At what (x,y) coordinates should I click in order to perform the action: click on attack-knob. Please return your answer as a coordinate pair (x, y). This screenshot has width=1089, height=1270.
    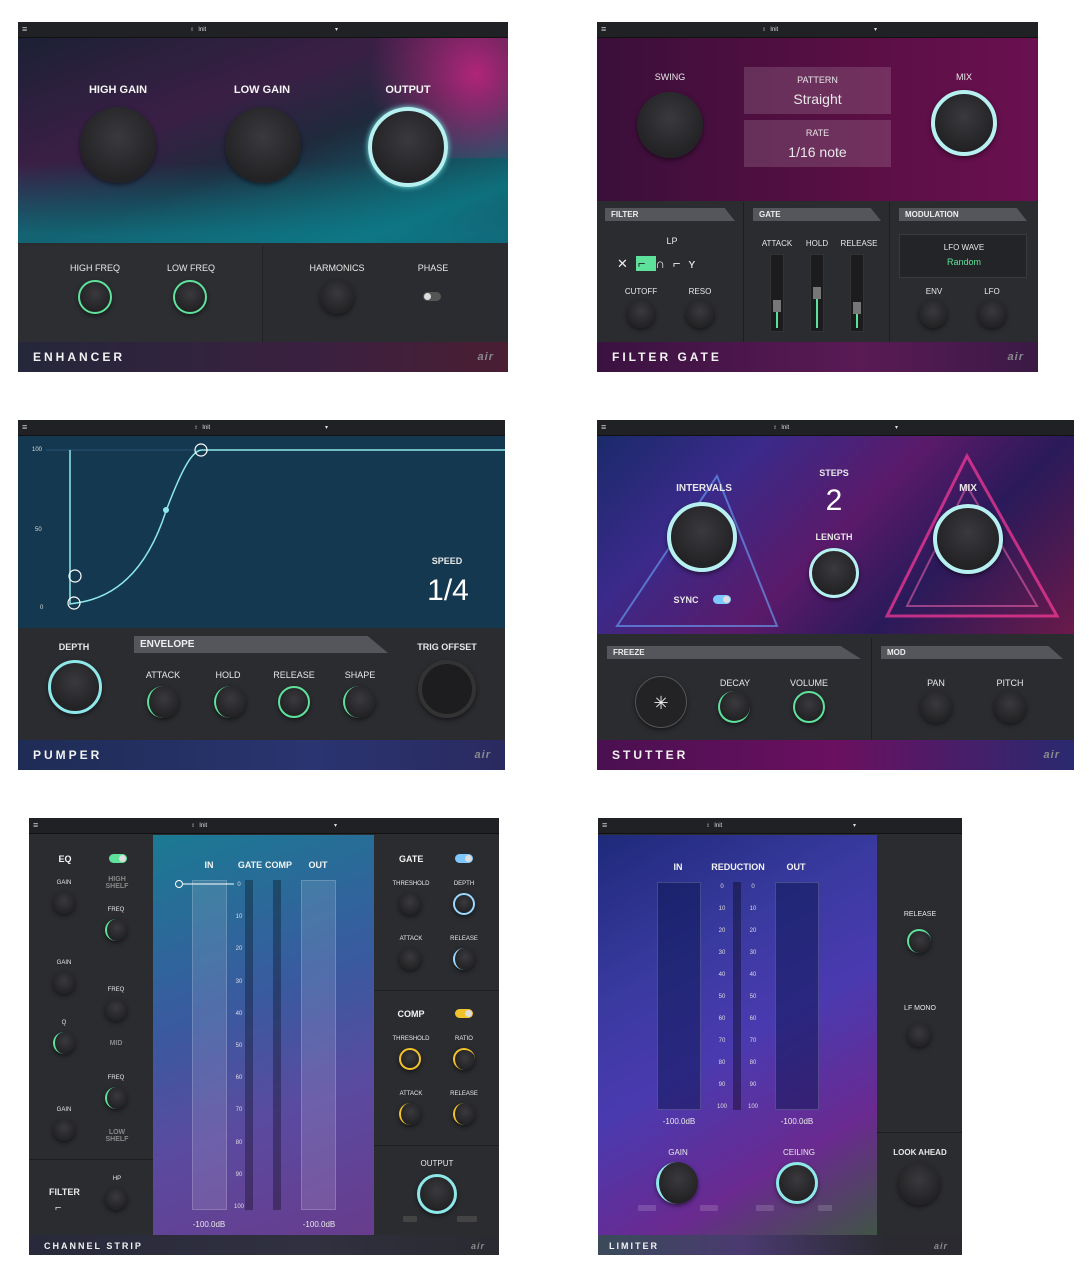
    Looking at the image, I should click on (163, 702).